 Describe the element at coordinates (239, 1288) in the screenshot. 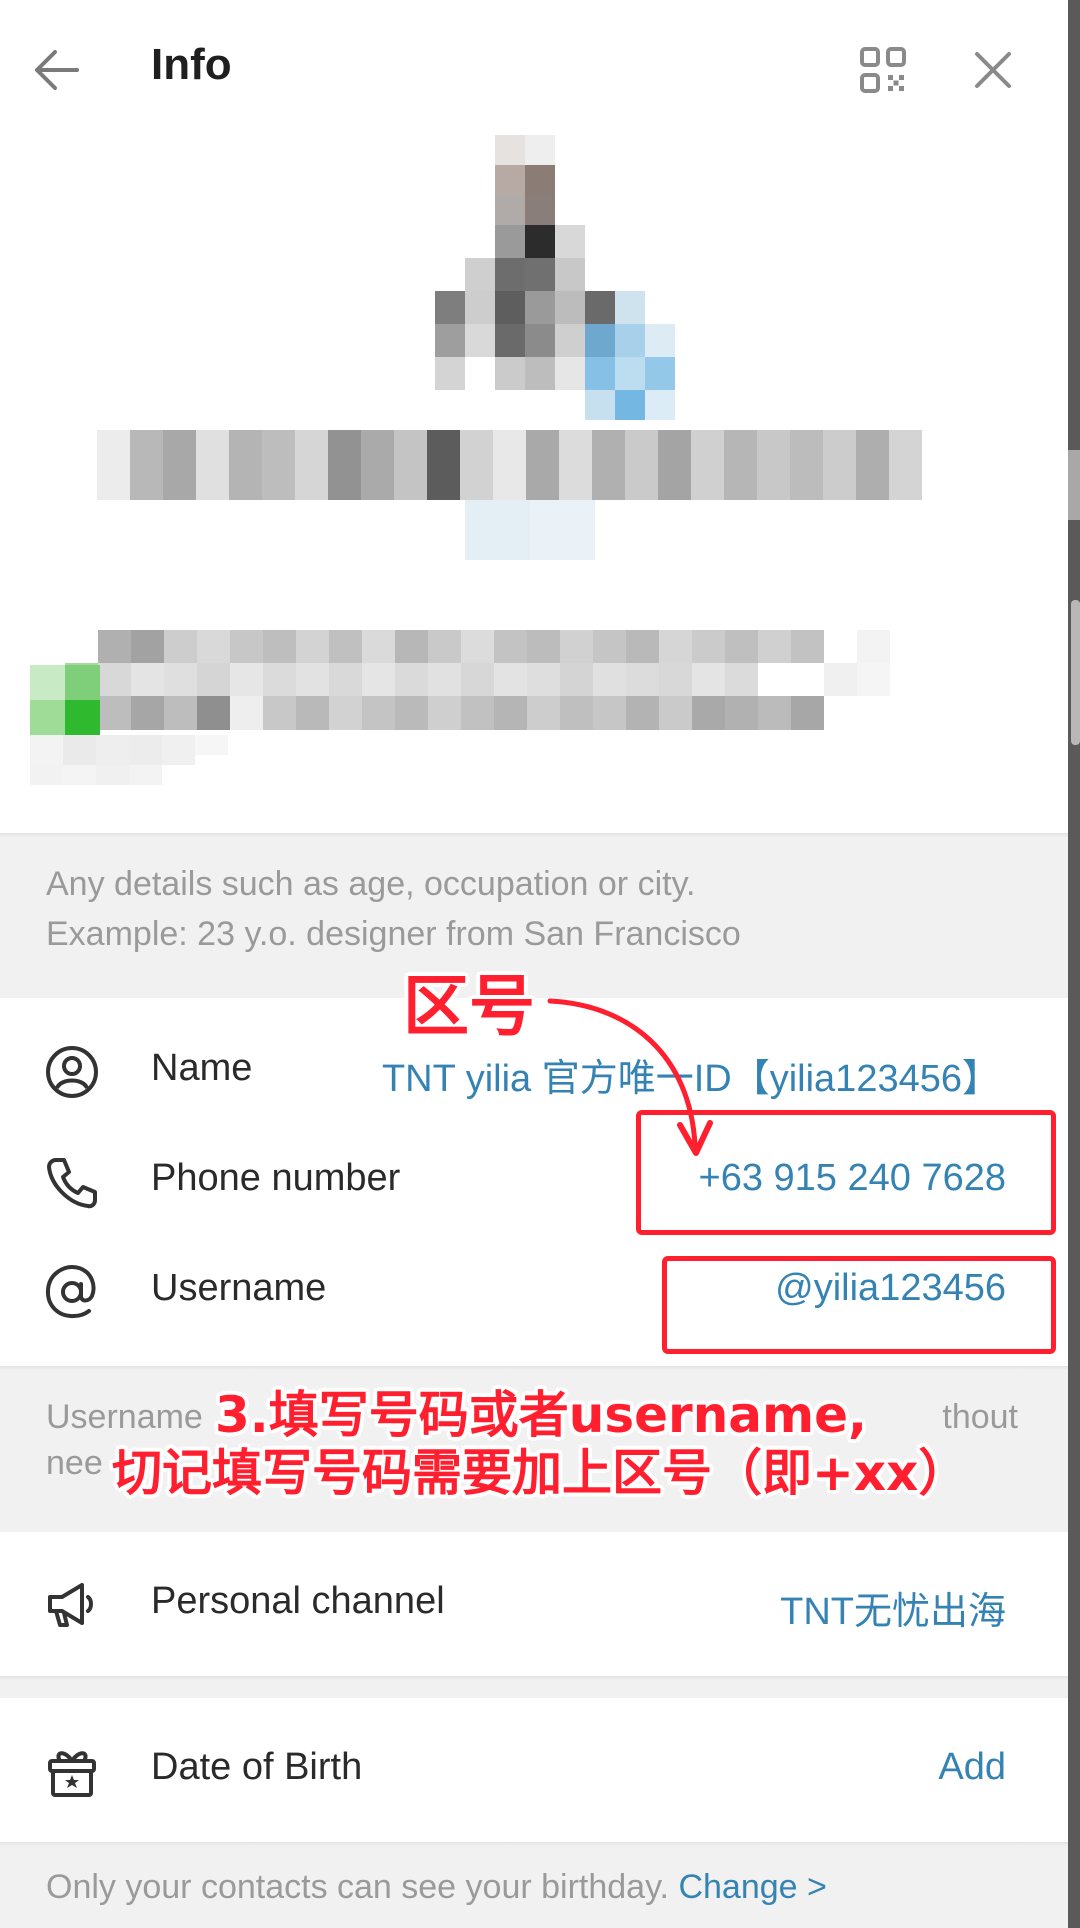

I see `username-label: Username` at that location.